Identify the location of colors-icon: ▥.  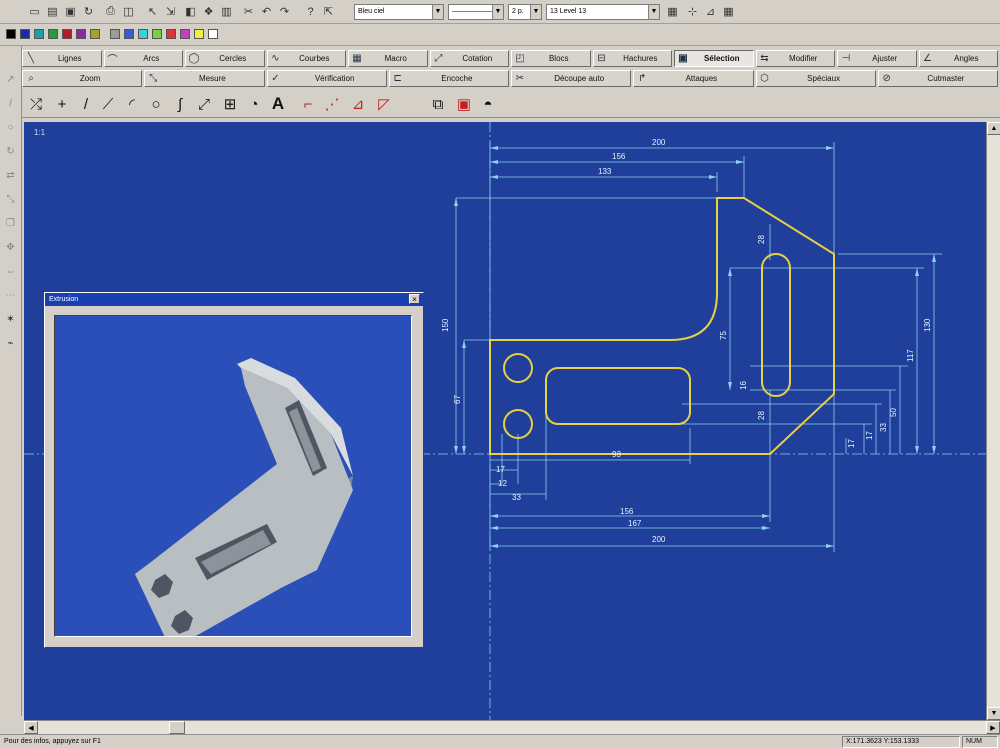
(226, 11).